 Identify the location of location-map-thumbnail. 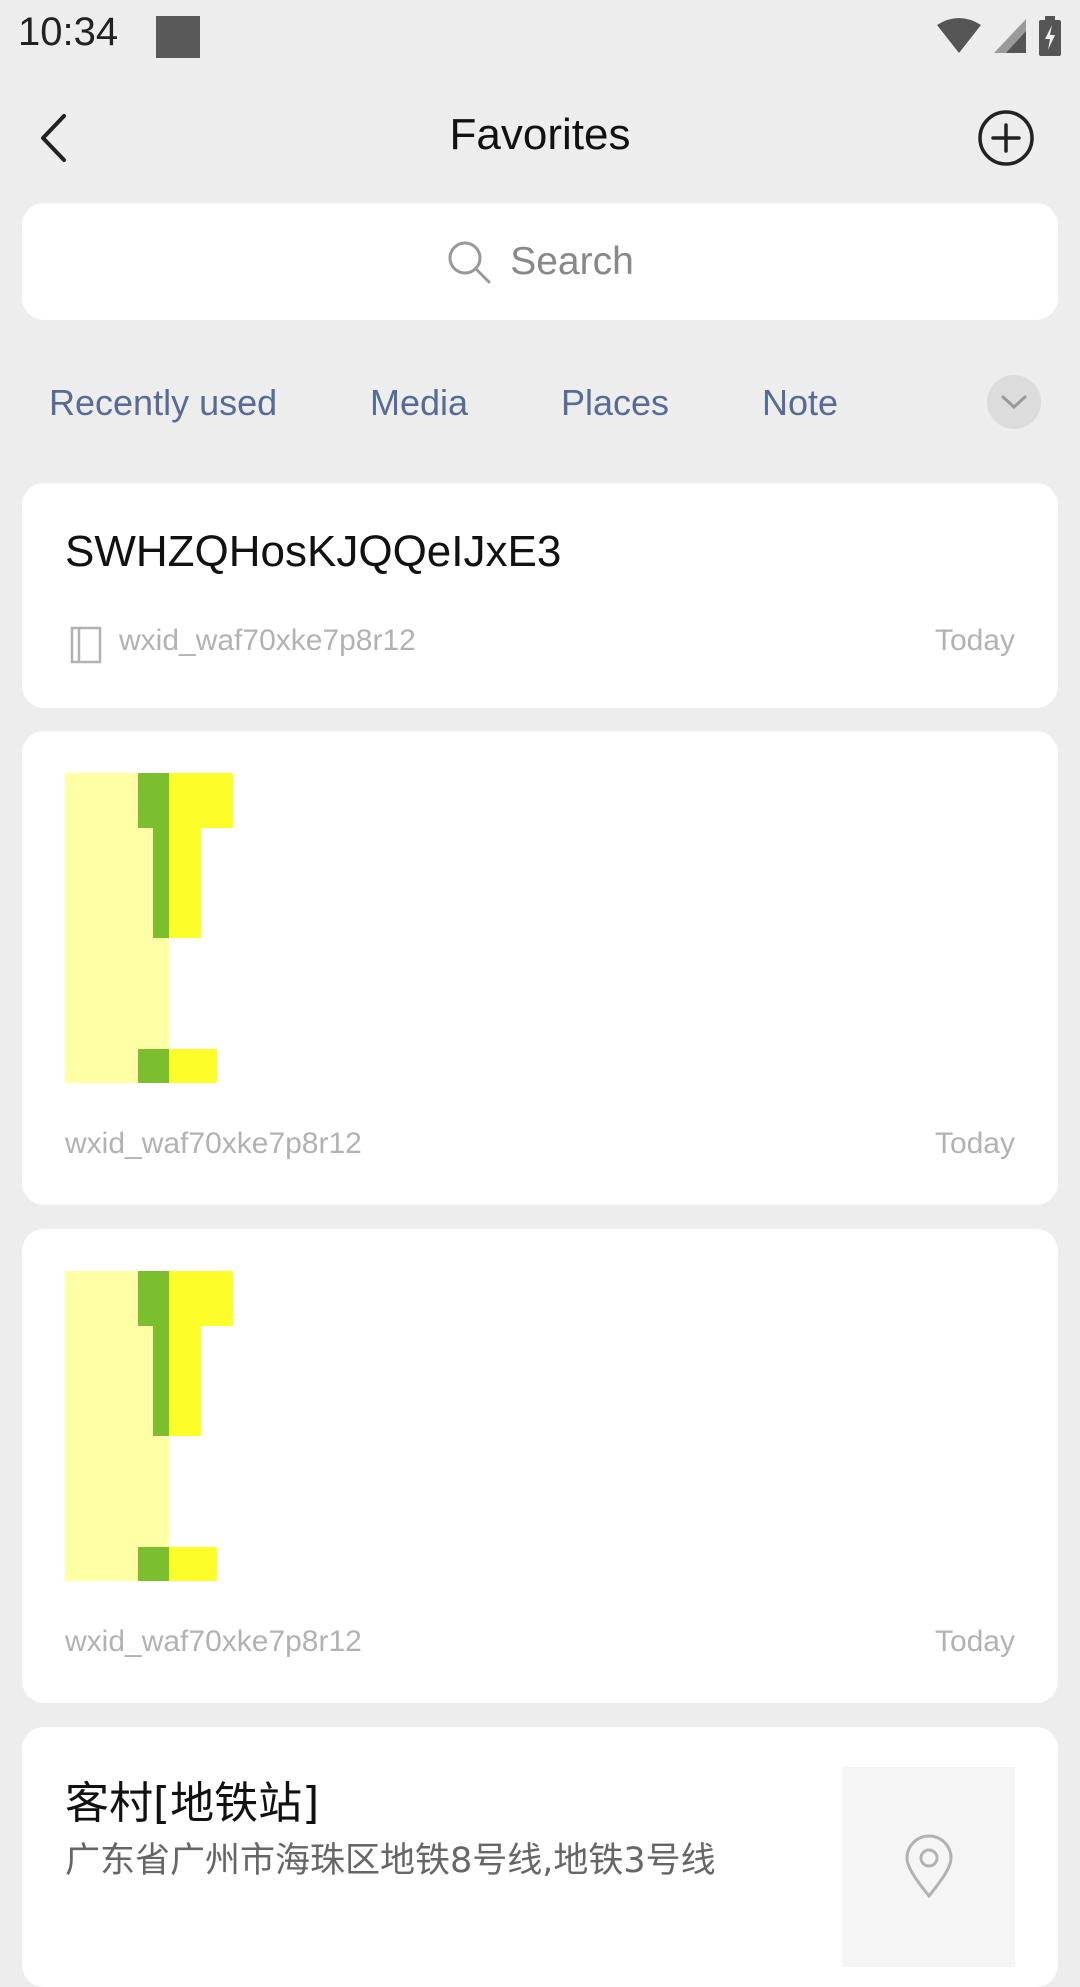
(928, 1867).